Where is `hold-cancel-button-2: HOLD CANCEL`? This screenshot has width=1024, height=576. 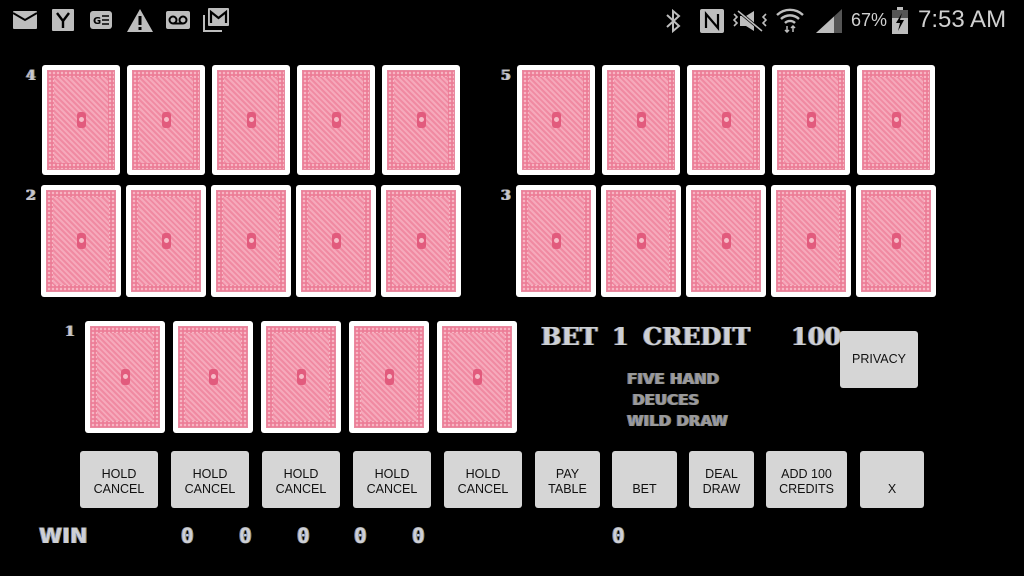
hold-cancel-button-2: HOLD CANCEL is located at coordinates (210, 479).